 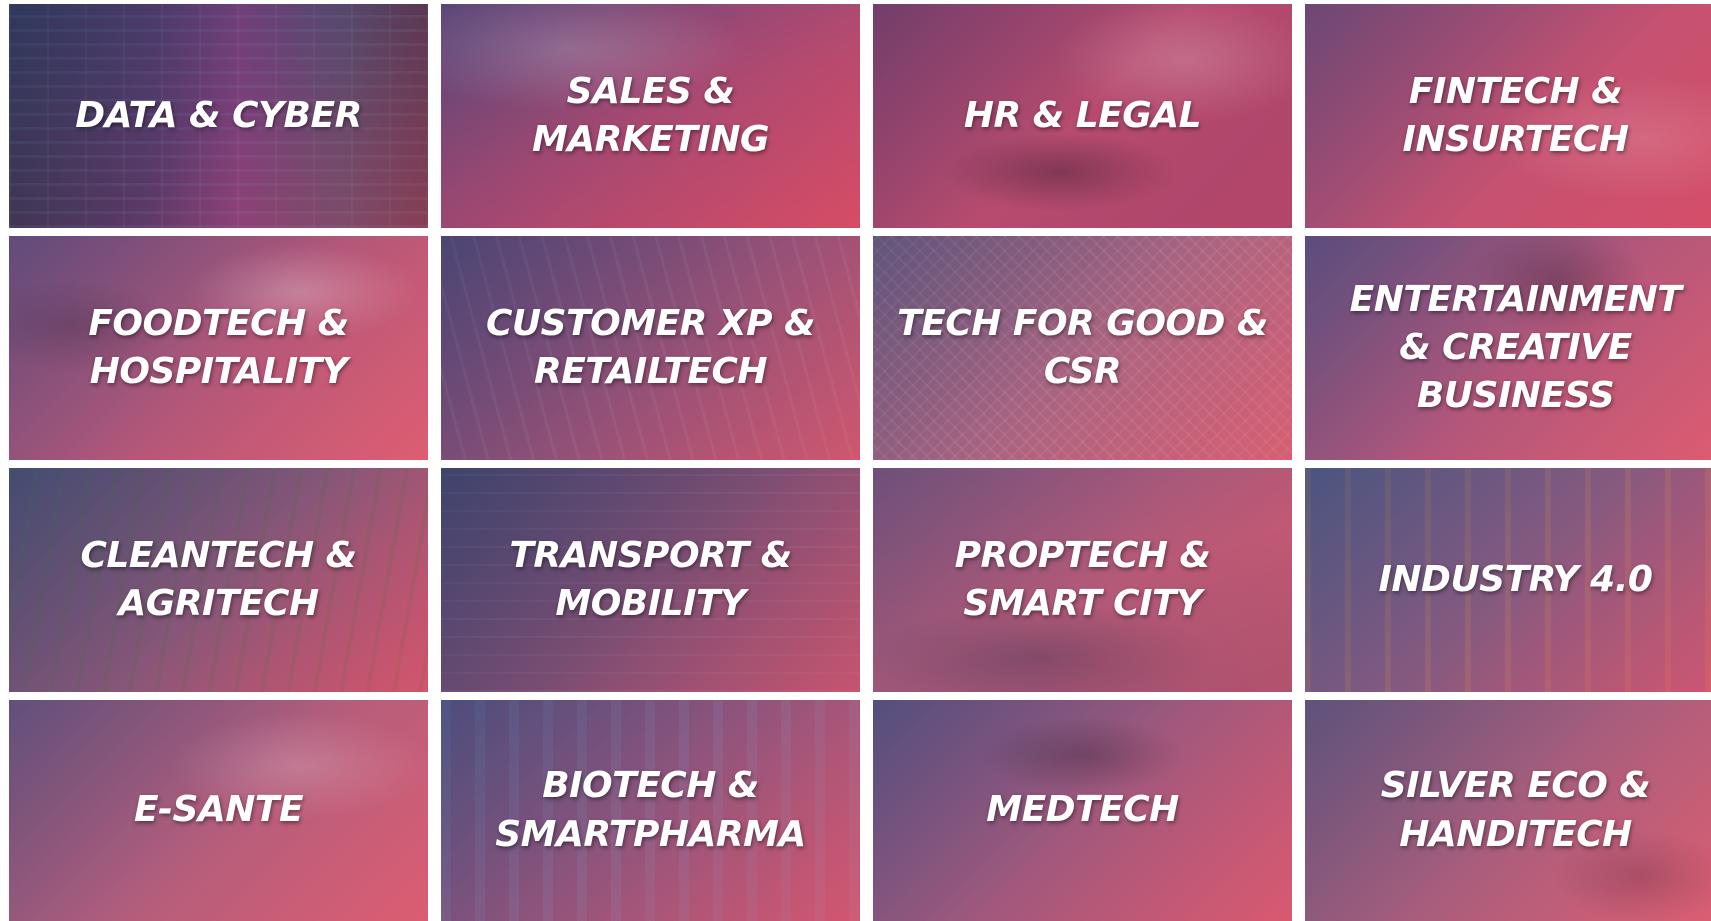 I want to click on tile-hr-legal: HR & LEGAL, so click(x=1082, y=116).